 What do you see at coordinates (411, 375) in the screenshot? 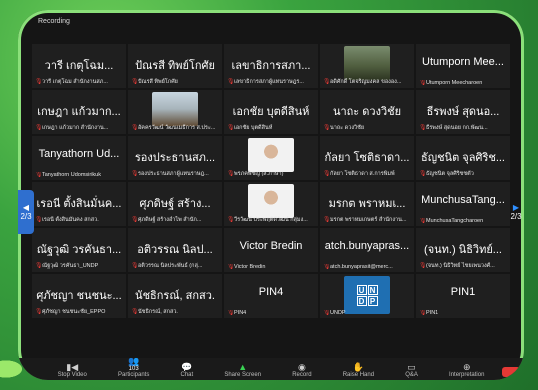
I see `toolbar-label: Q&A` at bounding box center [411, 375].